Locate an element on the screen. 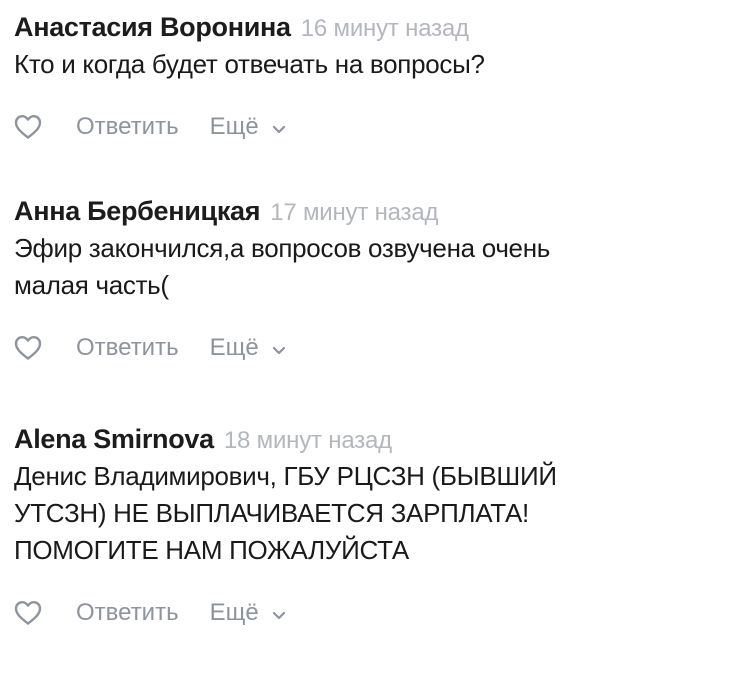 The width and height of the screenshot is (734, 684). comment-header: Alena Smirnova 18 минут назад is located at coordinates (369, 439).